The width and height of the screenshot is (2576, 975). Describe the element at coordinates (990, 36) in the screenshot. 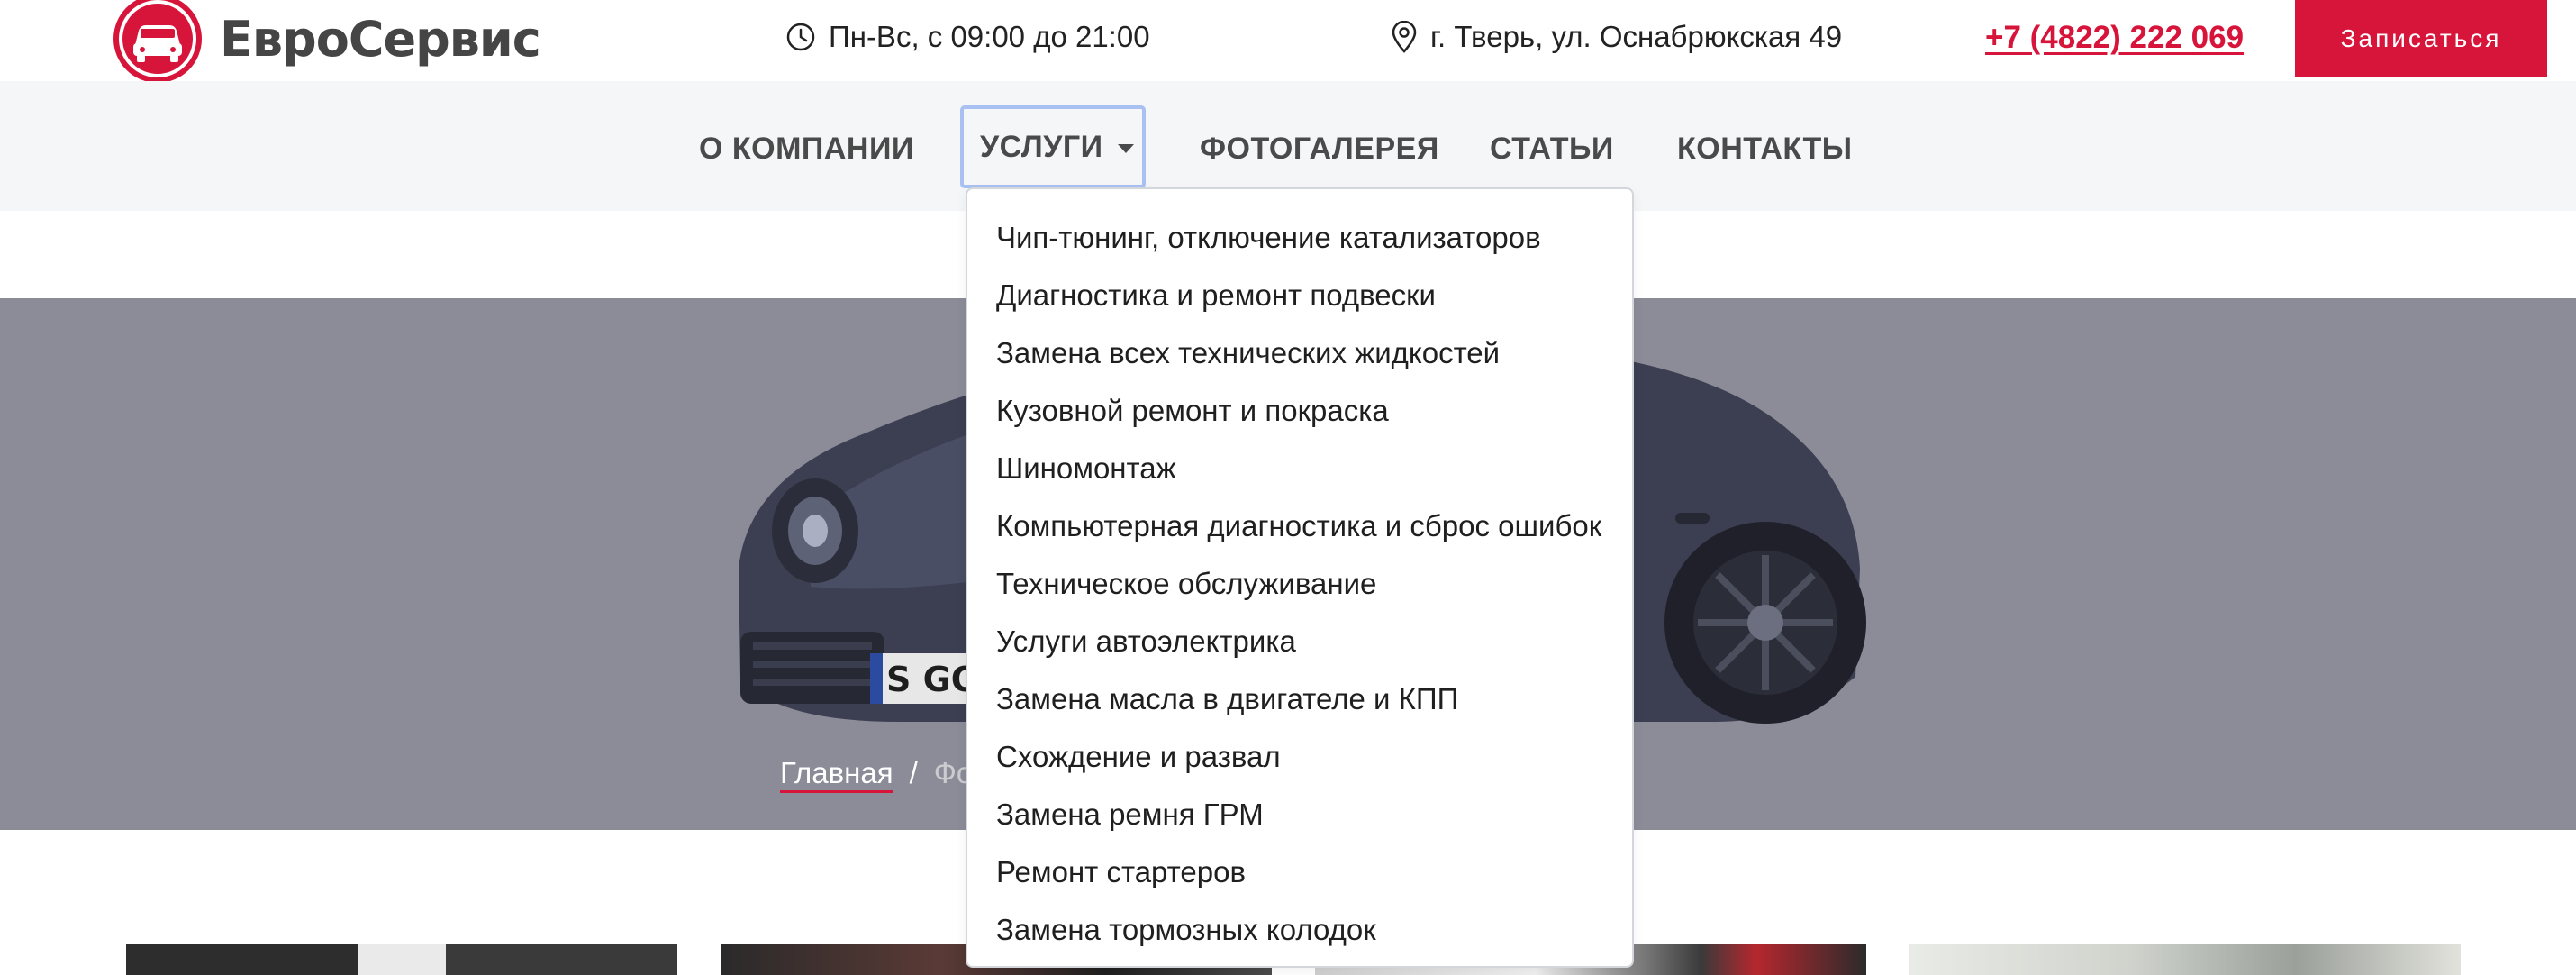

I see `hours-text: Пн-Вс, с 09:00 до 21:00` at that location.